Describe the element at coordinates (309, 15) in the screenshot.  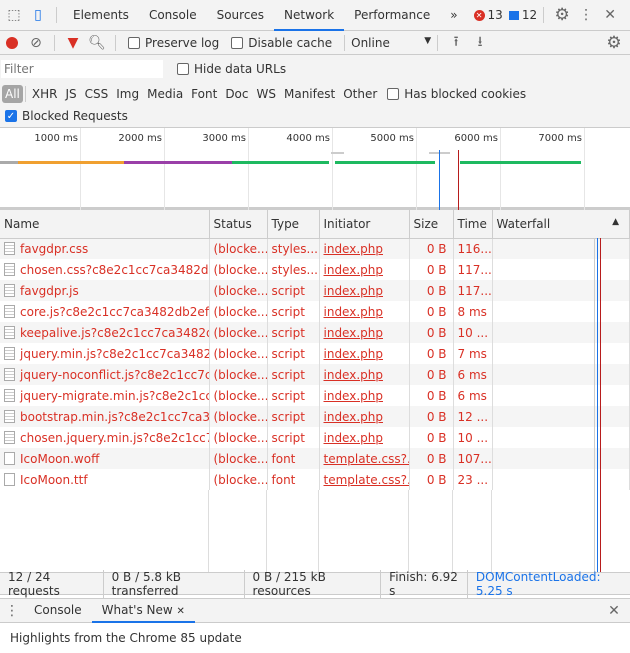
I see `tab-network: Network` at that location.